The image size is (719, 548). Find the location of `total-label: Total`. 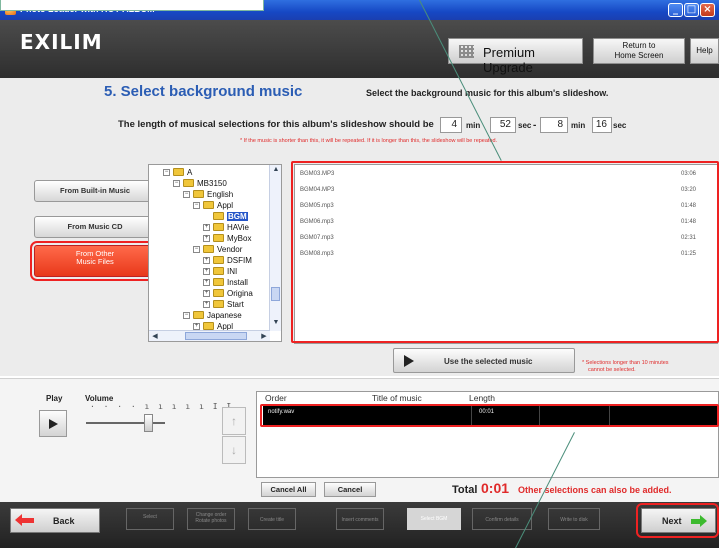

total-label: Total is located at coordinates (465, 490).